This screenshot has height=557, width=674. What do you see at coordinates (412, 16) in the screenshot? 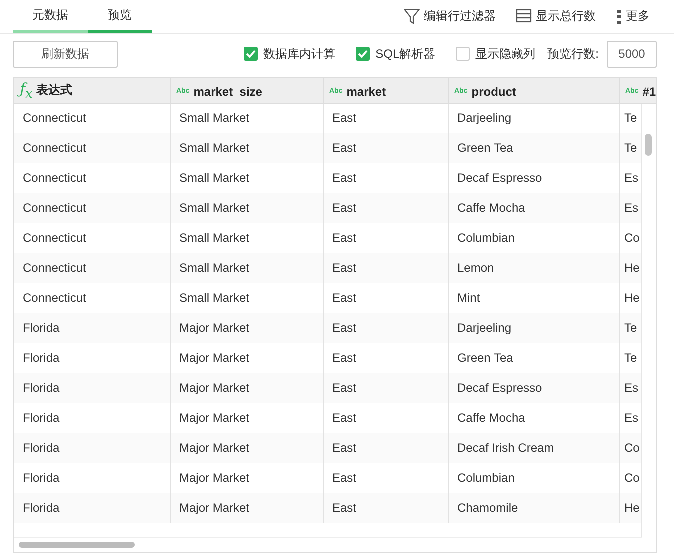
I see `filter-icon` at bounding box center [412, 16].